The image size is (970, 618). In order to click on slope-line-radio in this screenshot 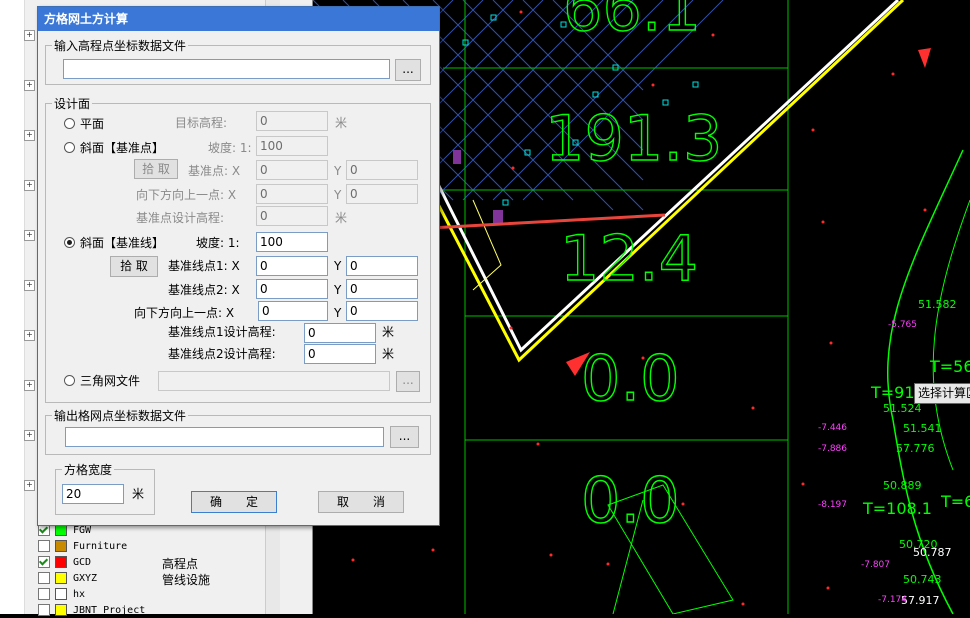, I will do `click(69, 242)`.